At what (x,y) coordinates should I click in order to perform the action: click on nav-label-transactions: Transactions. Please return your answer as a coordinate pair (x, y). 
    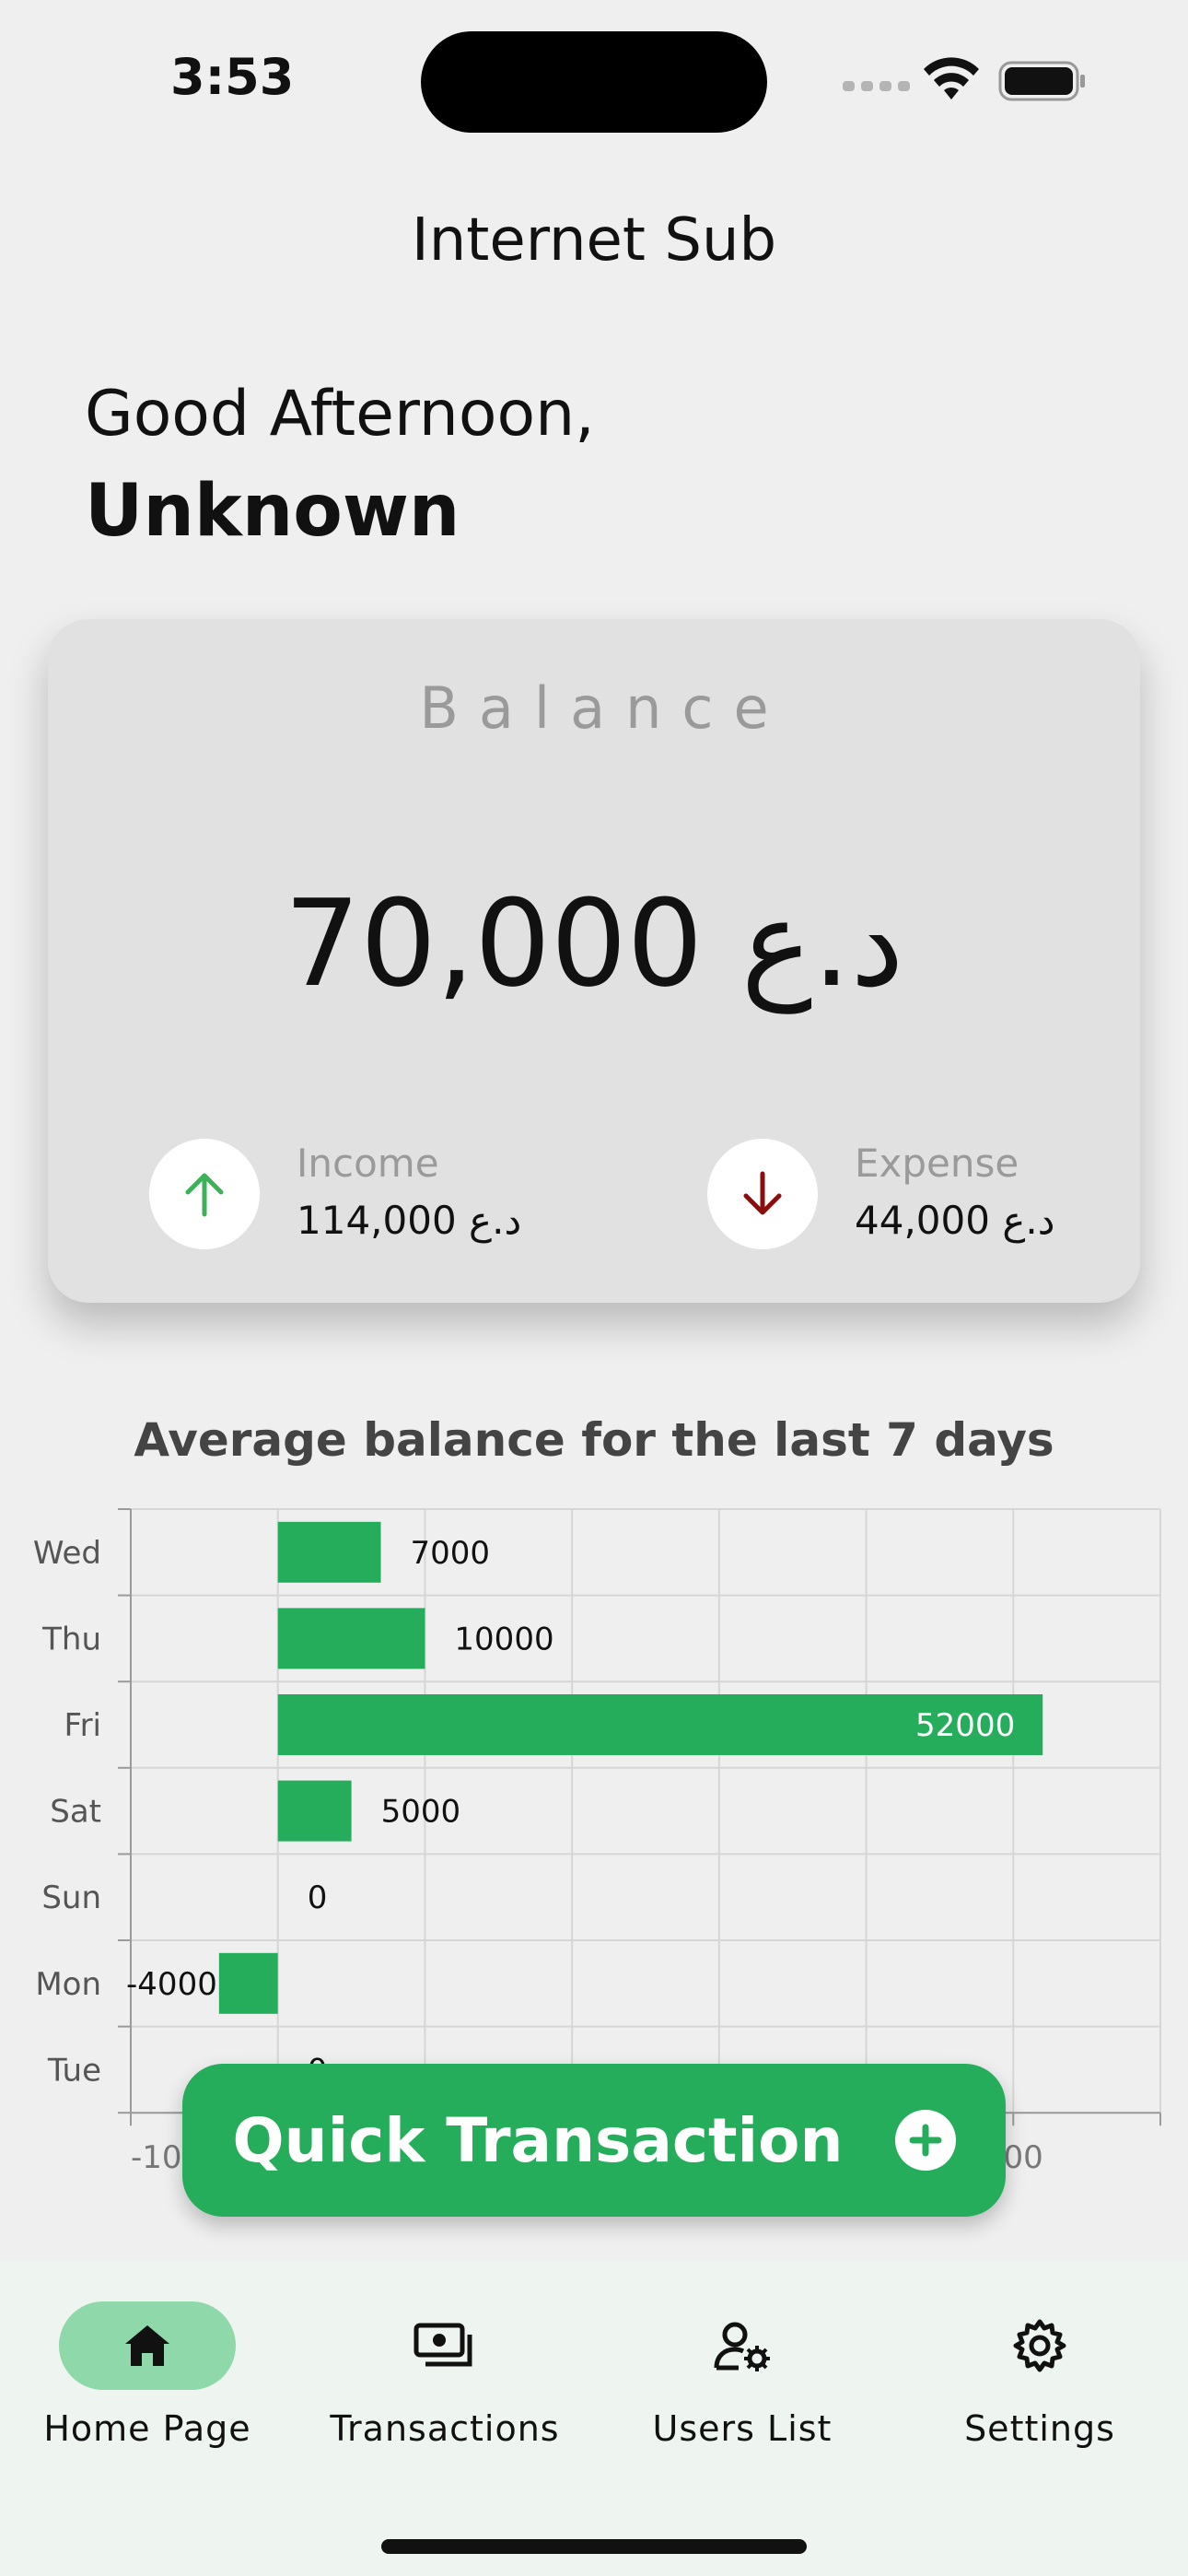
    Looking at the image, I should click on (445, 2428).